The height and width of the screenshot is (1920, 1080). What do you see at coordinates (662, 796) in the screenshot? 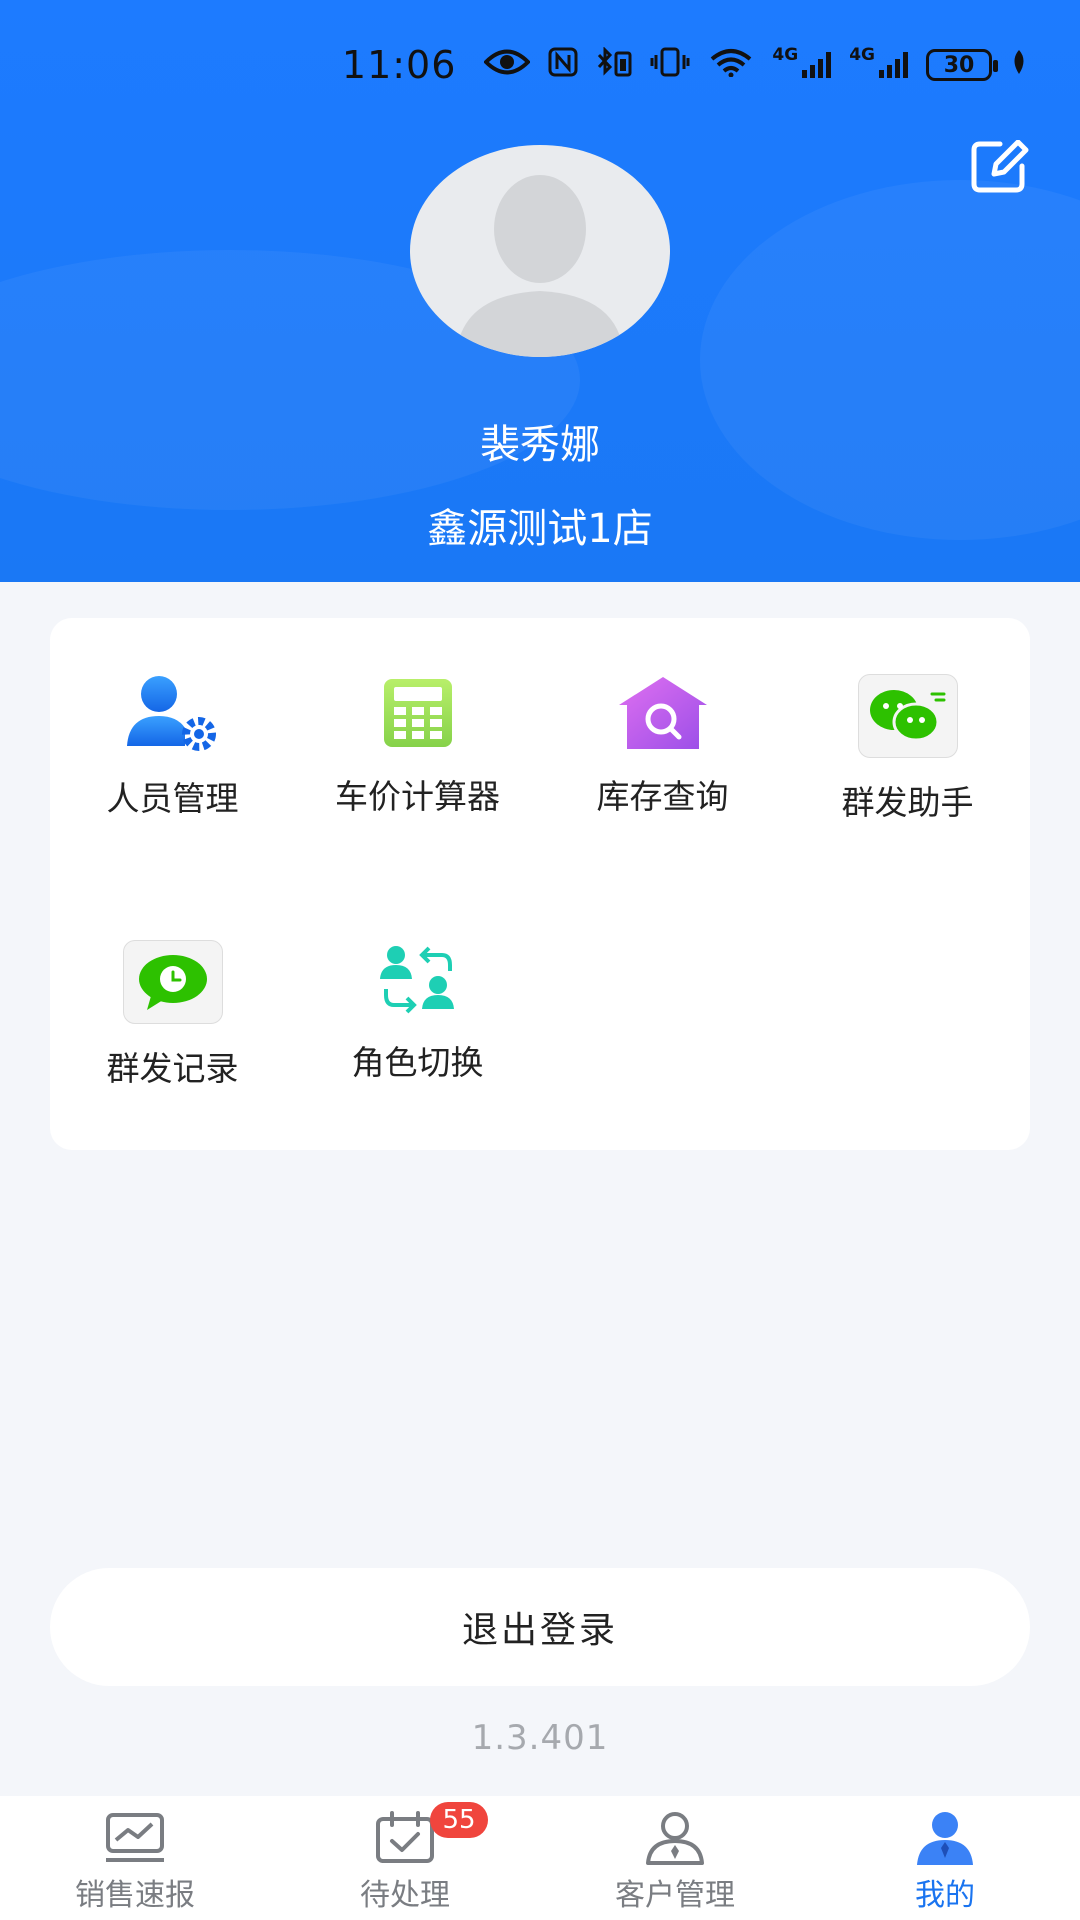
I see `menu-item-label: 库存查询` at bounding box center [662, 796].